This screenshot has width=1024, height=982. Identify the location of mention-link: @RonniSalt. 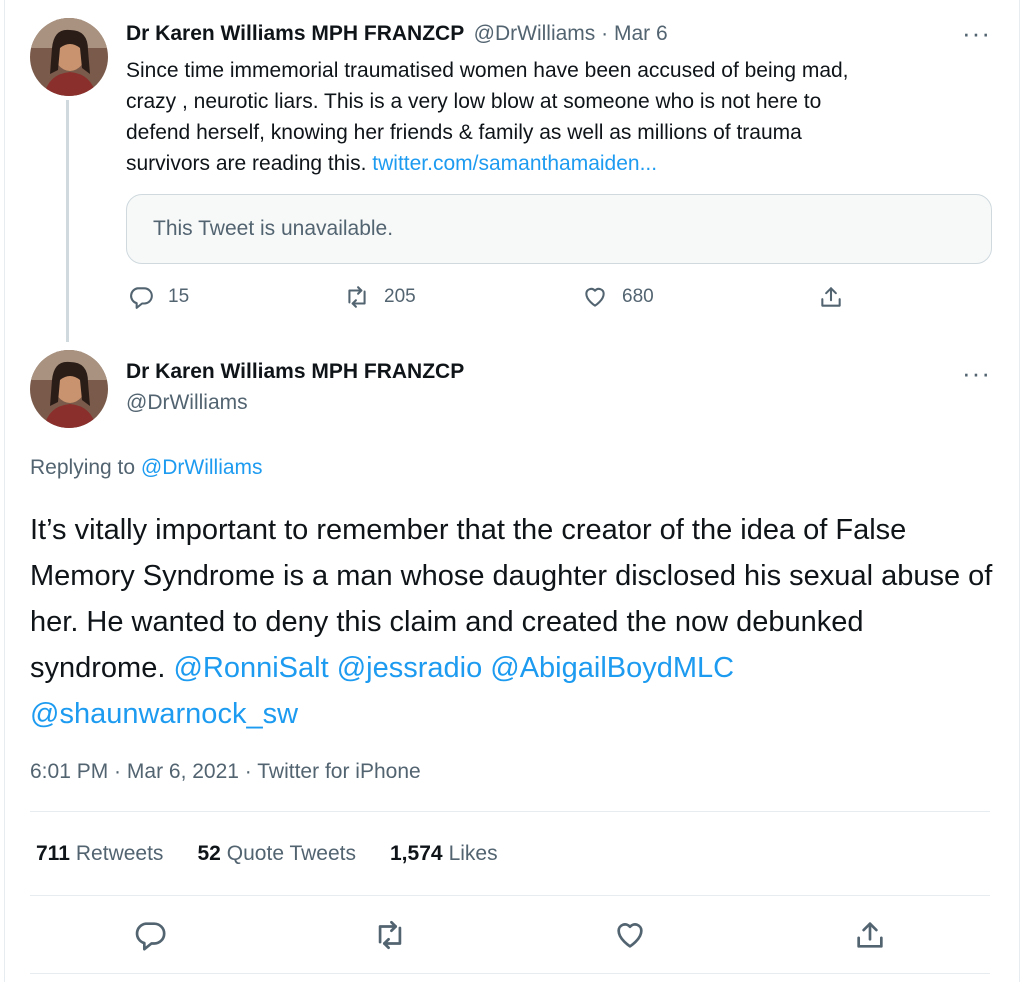
(250, 668).